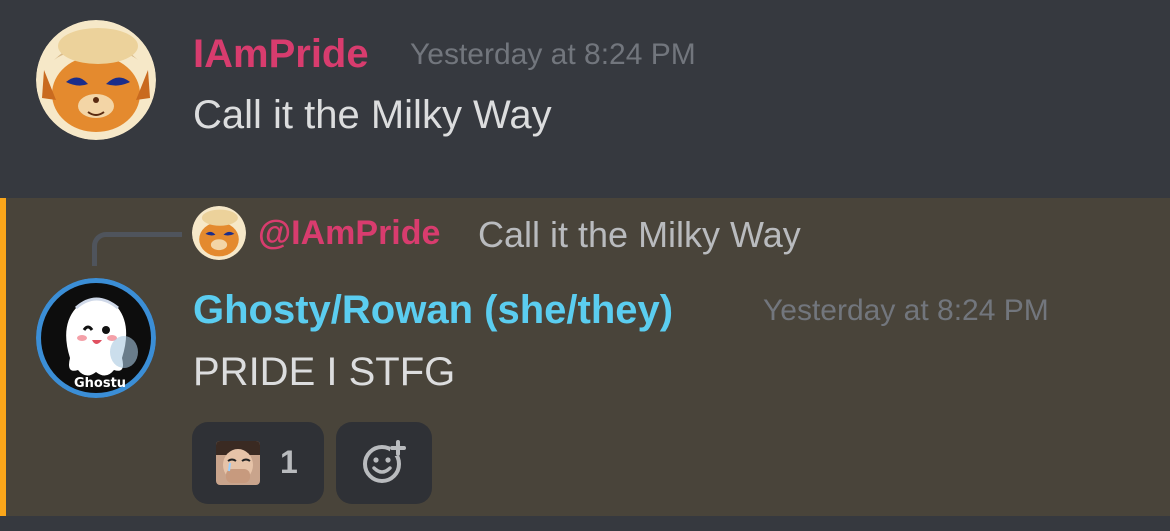 This screenshot has height=531, width=1170. I want to click on avatar-caption: Ghostu, so click(100, 383).